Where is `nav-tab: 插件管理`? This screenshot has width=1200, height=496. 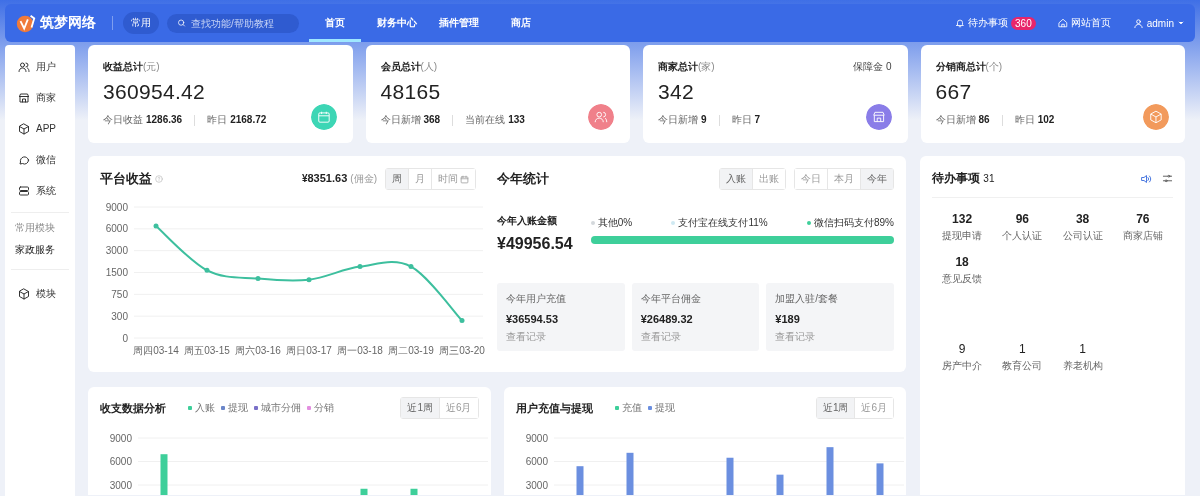
nav-tab: 插件管理 is located at coordinates (459, 23).